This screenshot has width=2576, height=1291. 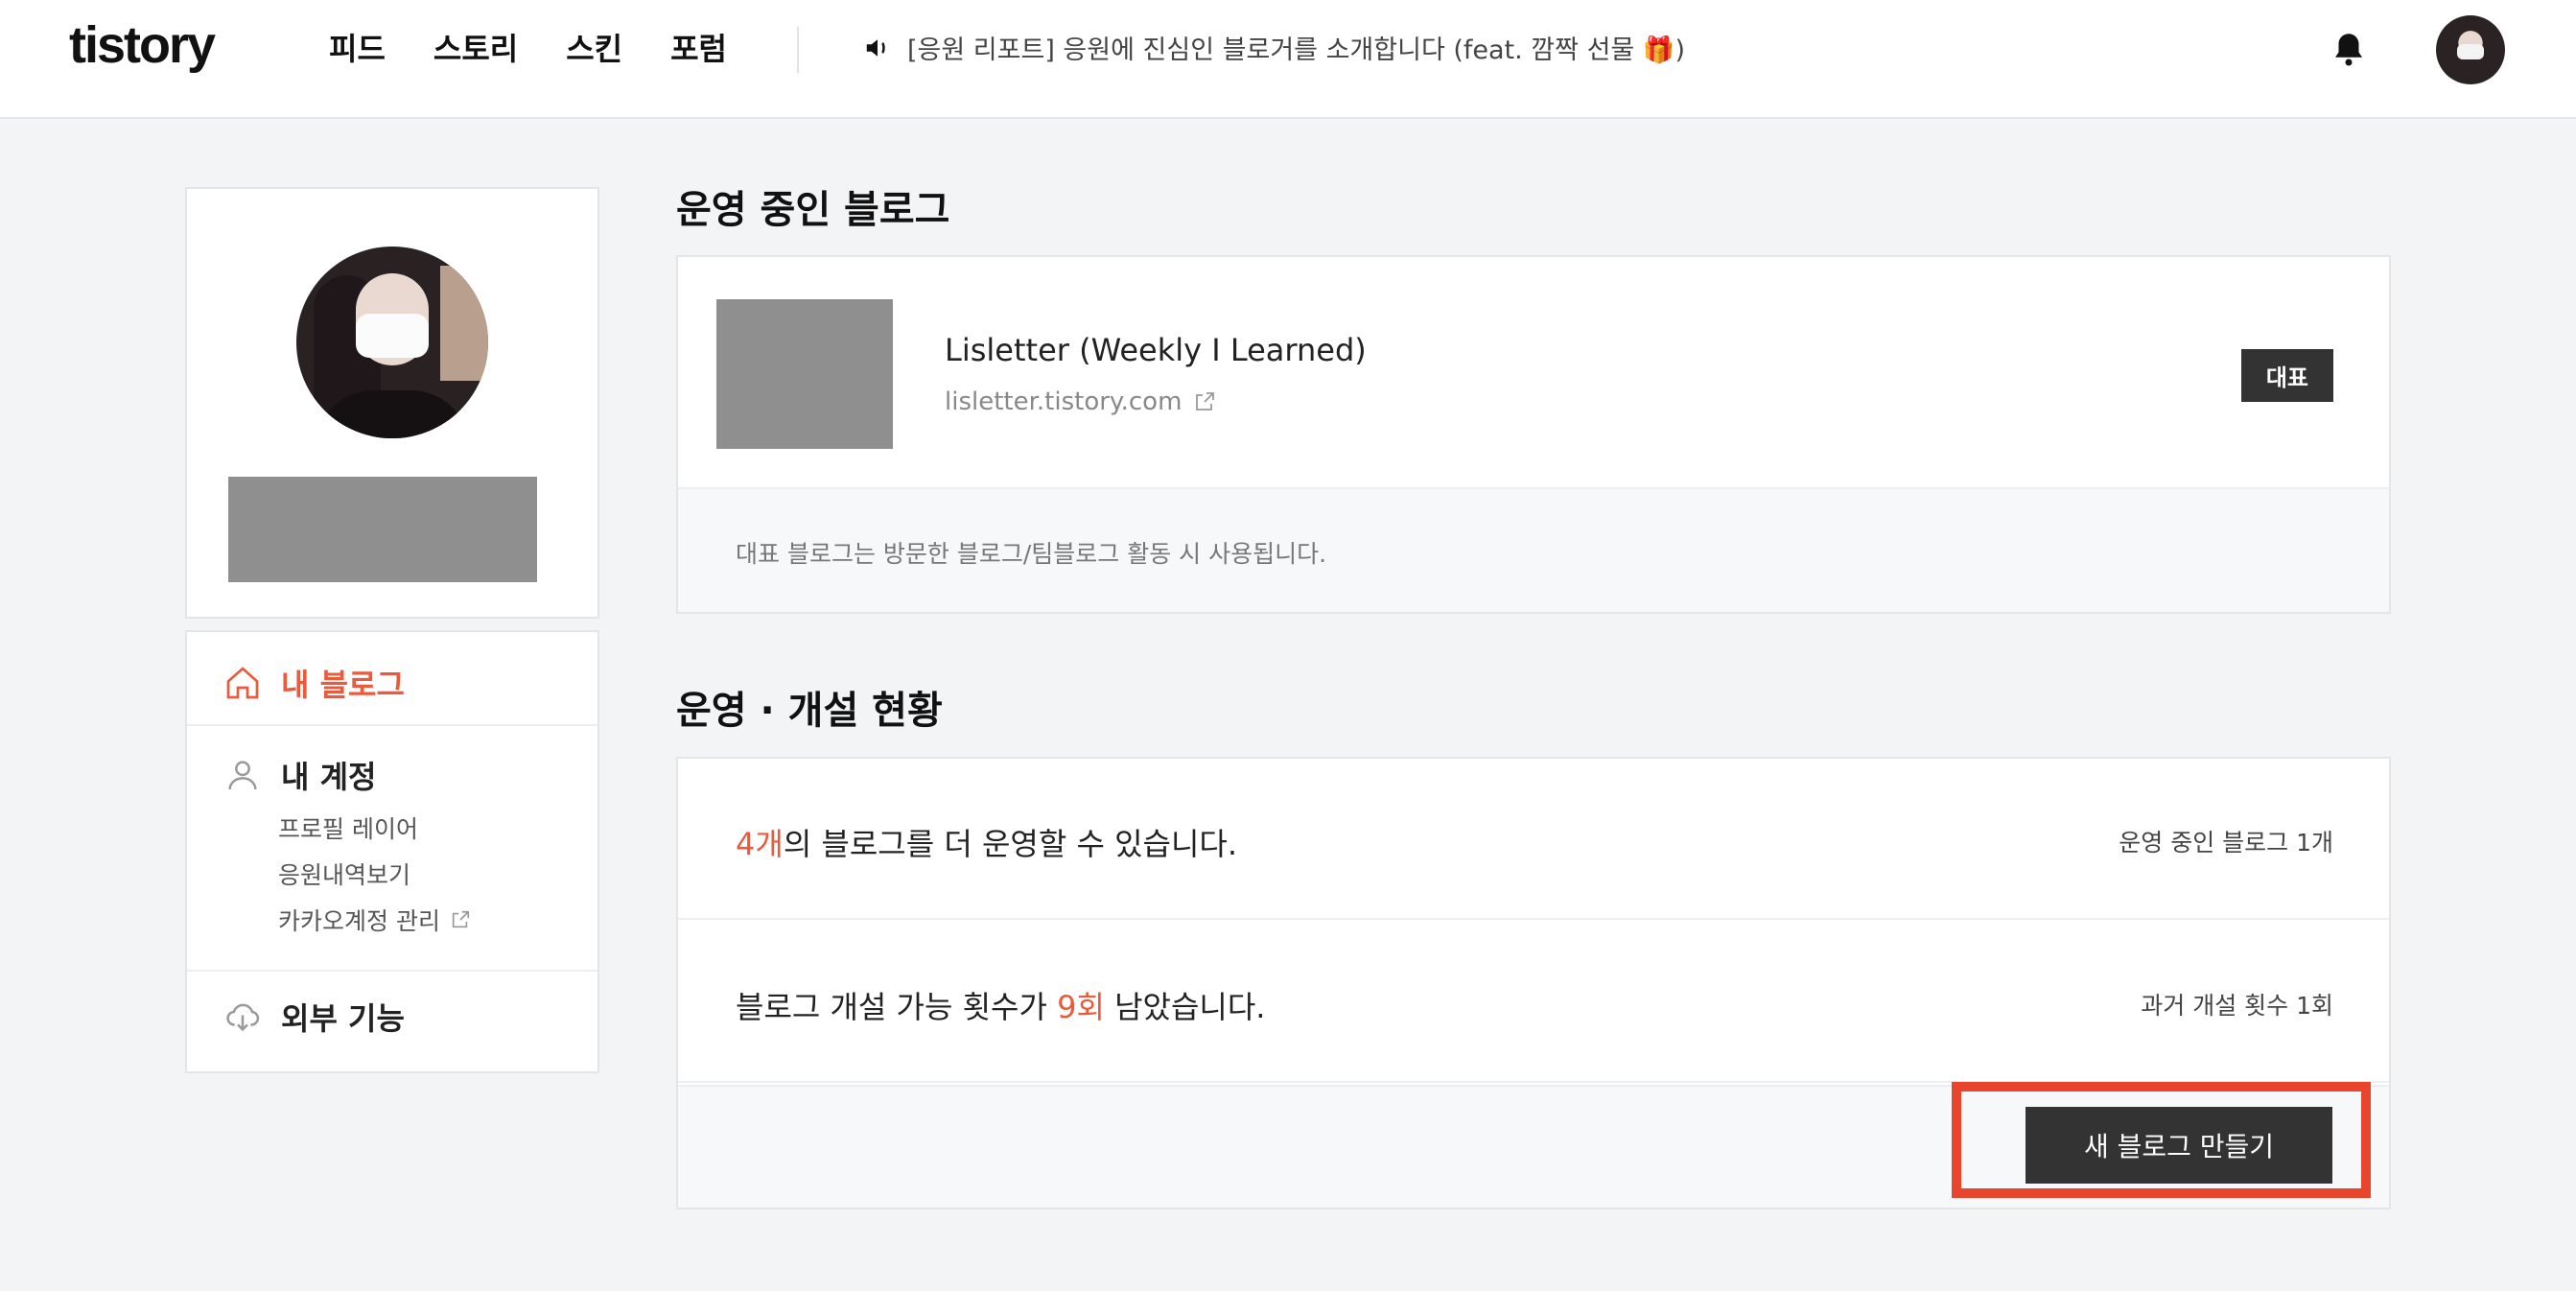 What do you see at coordinates (813, 210) in the screenshot?
I see `running-blogs-title: 운영 중인 블로그` at bounding box center [813, 210].